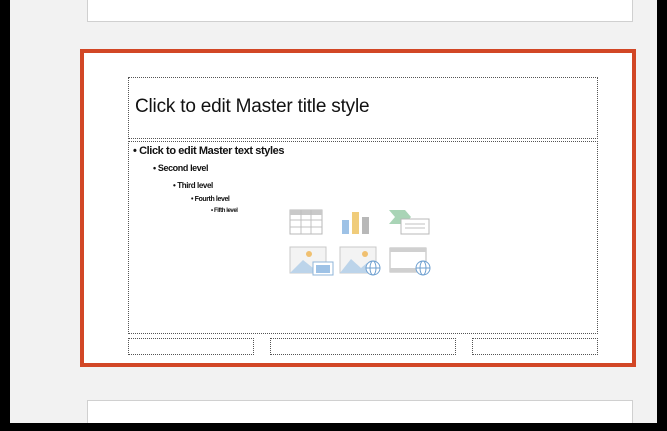  I want to click on slide-number-placeholder, so click(535, 346).